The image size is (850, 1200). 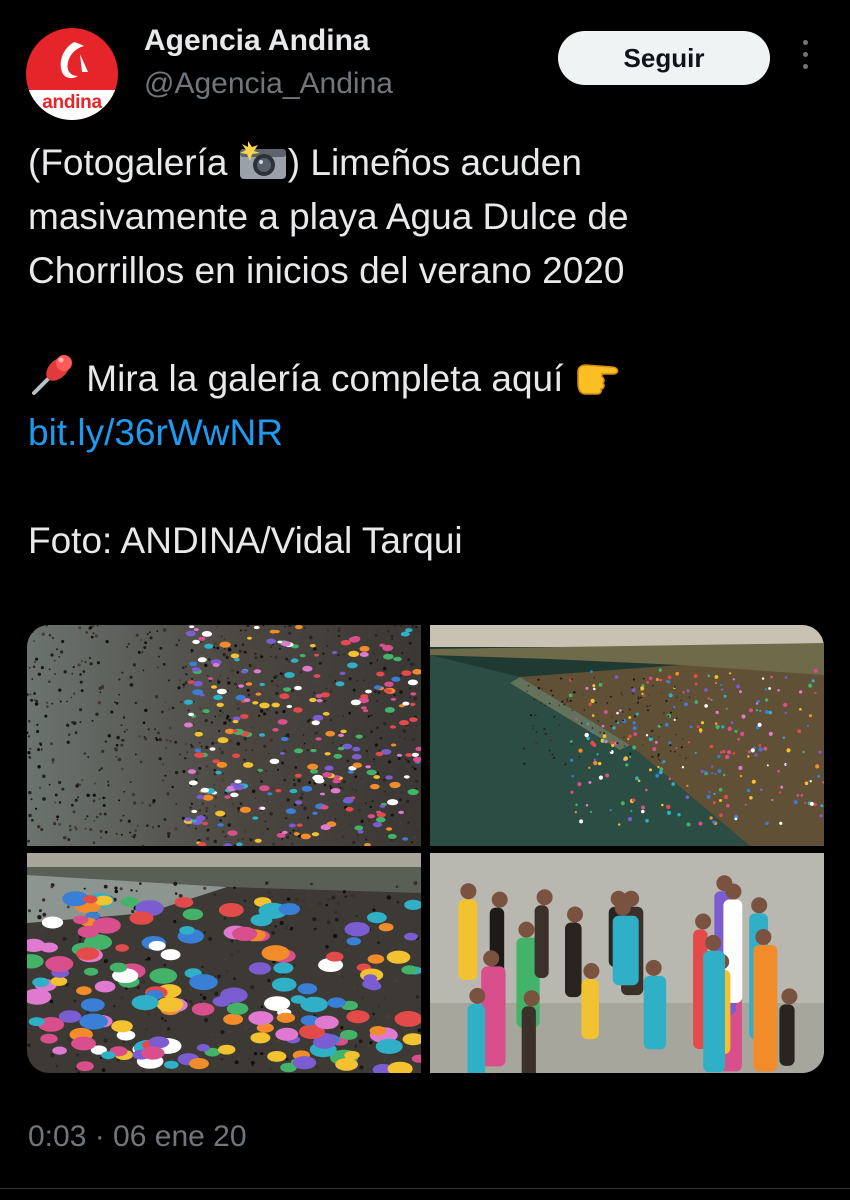 I want to click on photo-beach-crowd, so click(x=224, y=735).